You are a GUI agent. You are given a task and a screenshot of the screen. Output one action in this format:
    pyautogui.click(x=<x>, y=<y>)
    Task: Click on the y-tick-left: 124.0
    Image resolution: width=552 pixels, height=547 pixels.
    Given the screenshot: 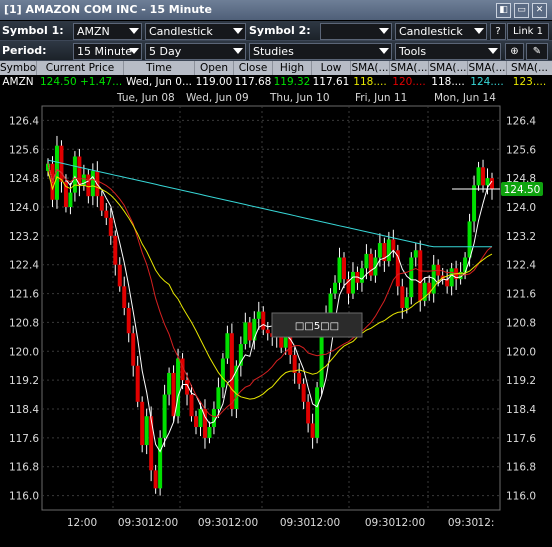 What is the action you would take?
    pyautogui.click(x=24, y=208)
    